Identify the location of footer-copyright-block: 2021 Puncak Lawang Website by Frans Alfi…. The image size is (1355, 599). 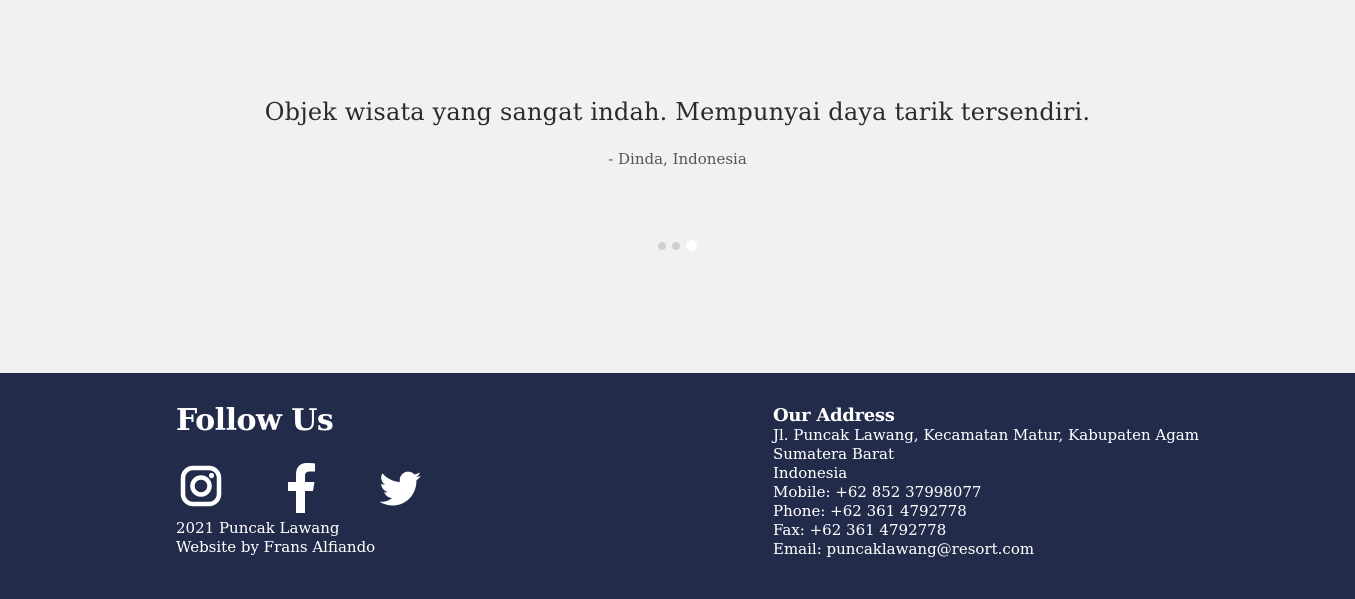
(275, 538).